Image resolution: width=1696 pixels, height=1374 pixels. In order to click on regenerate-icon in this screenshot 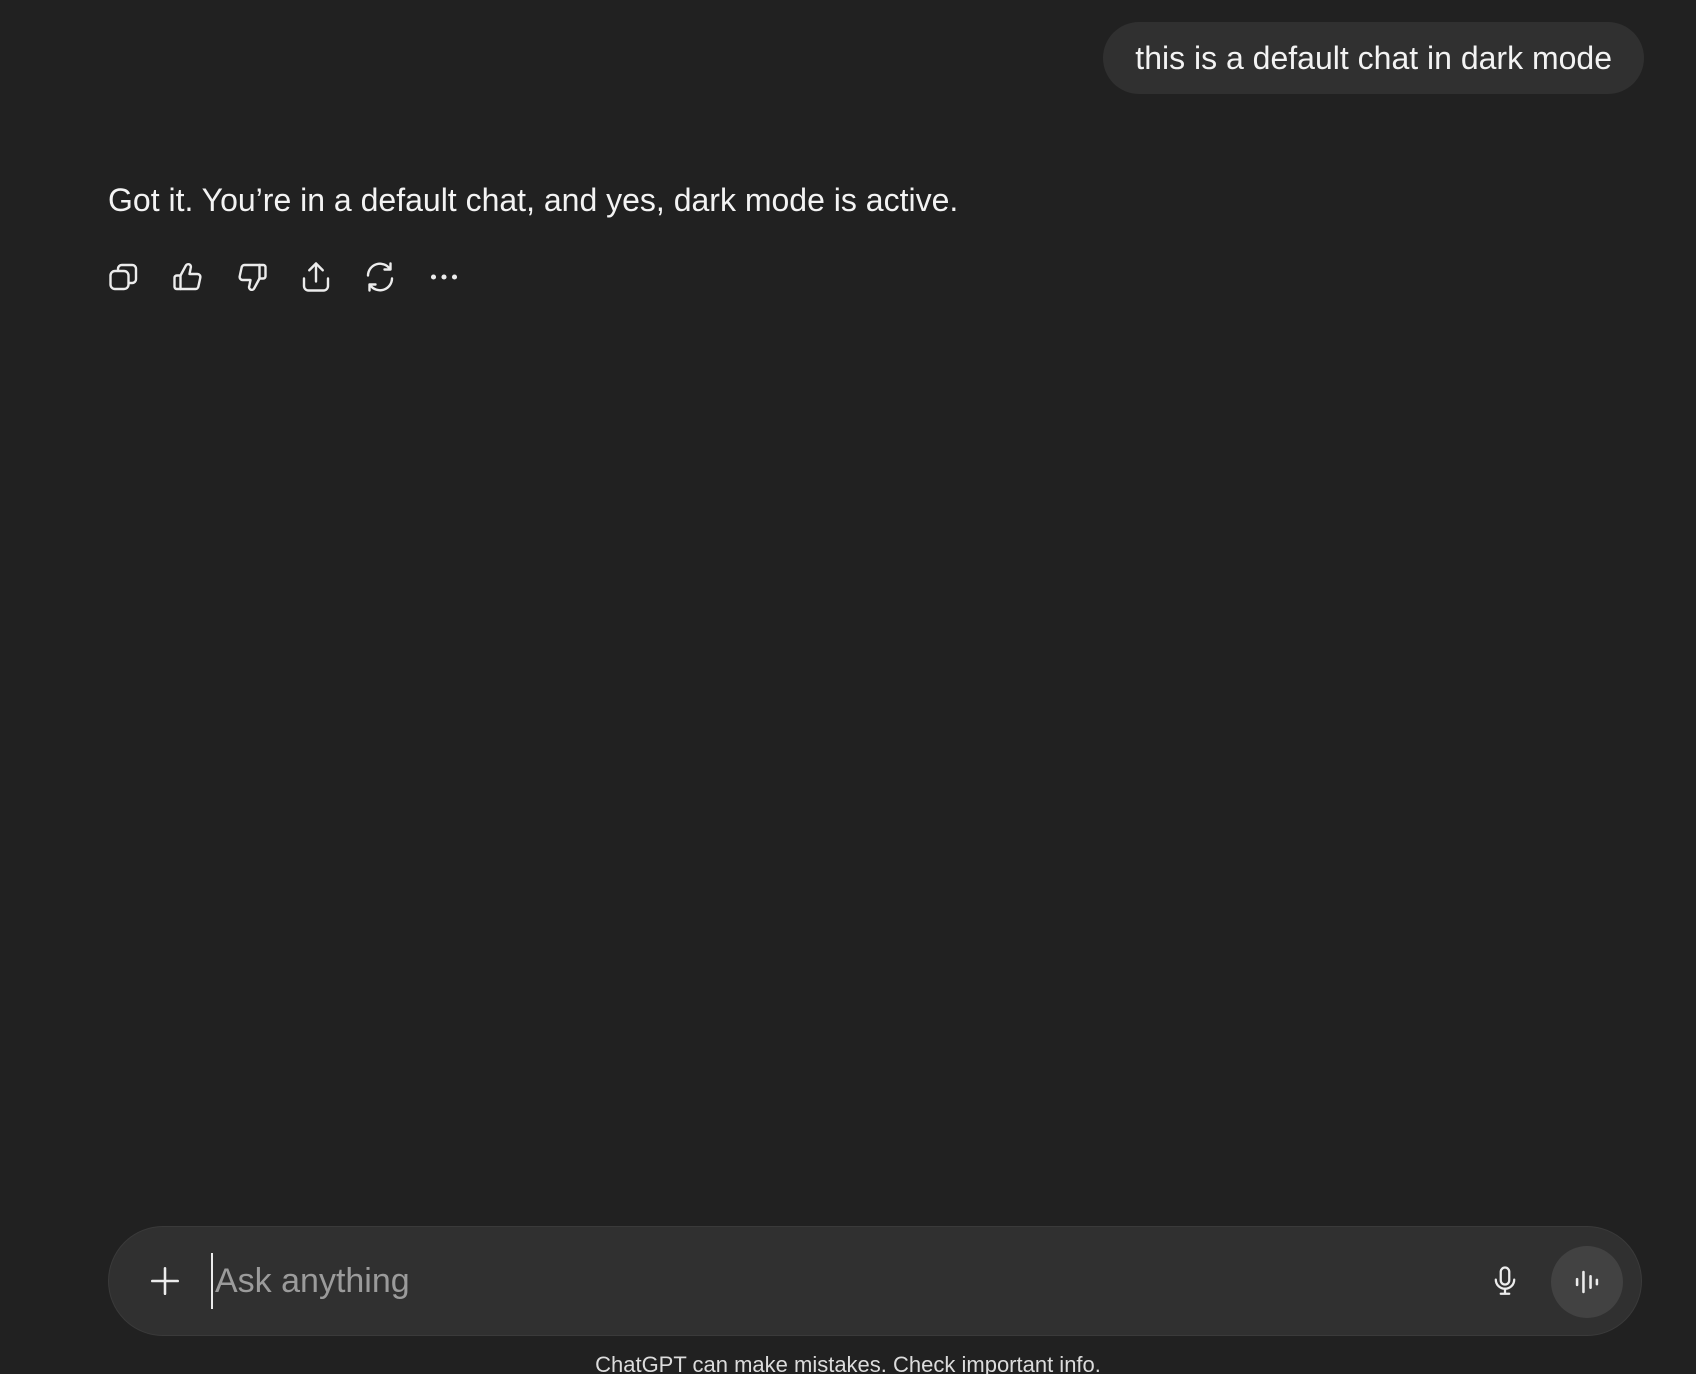, I will do `click(380, 277)`.